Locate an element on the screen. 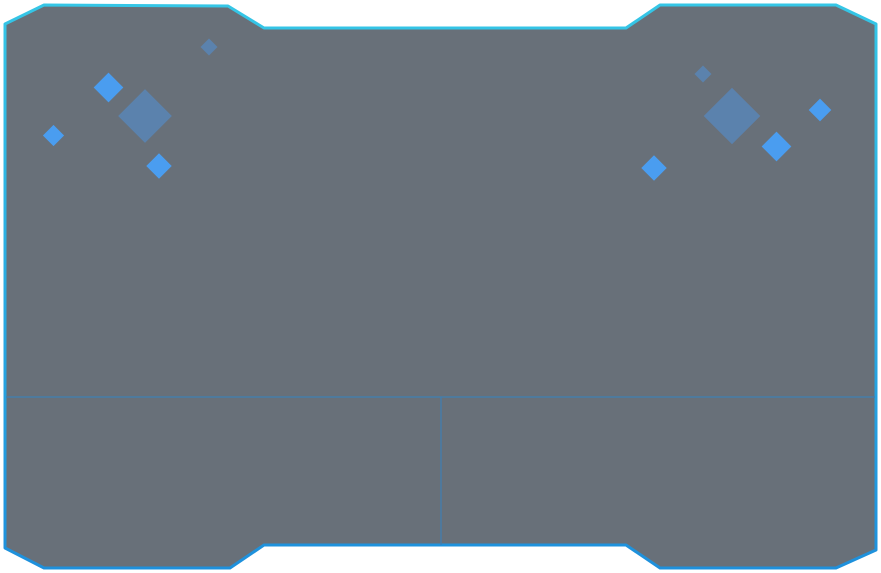  right-click-zone is located at coordinates (658, 472).